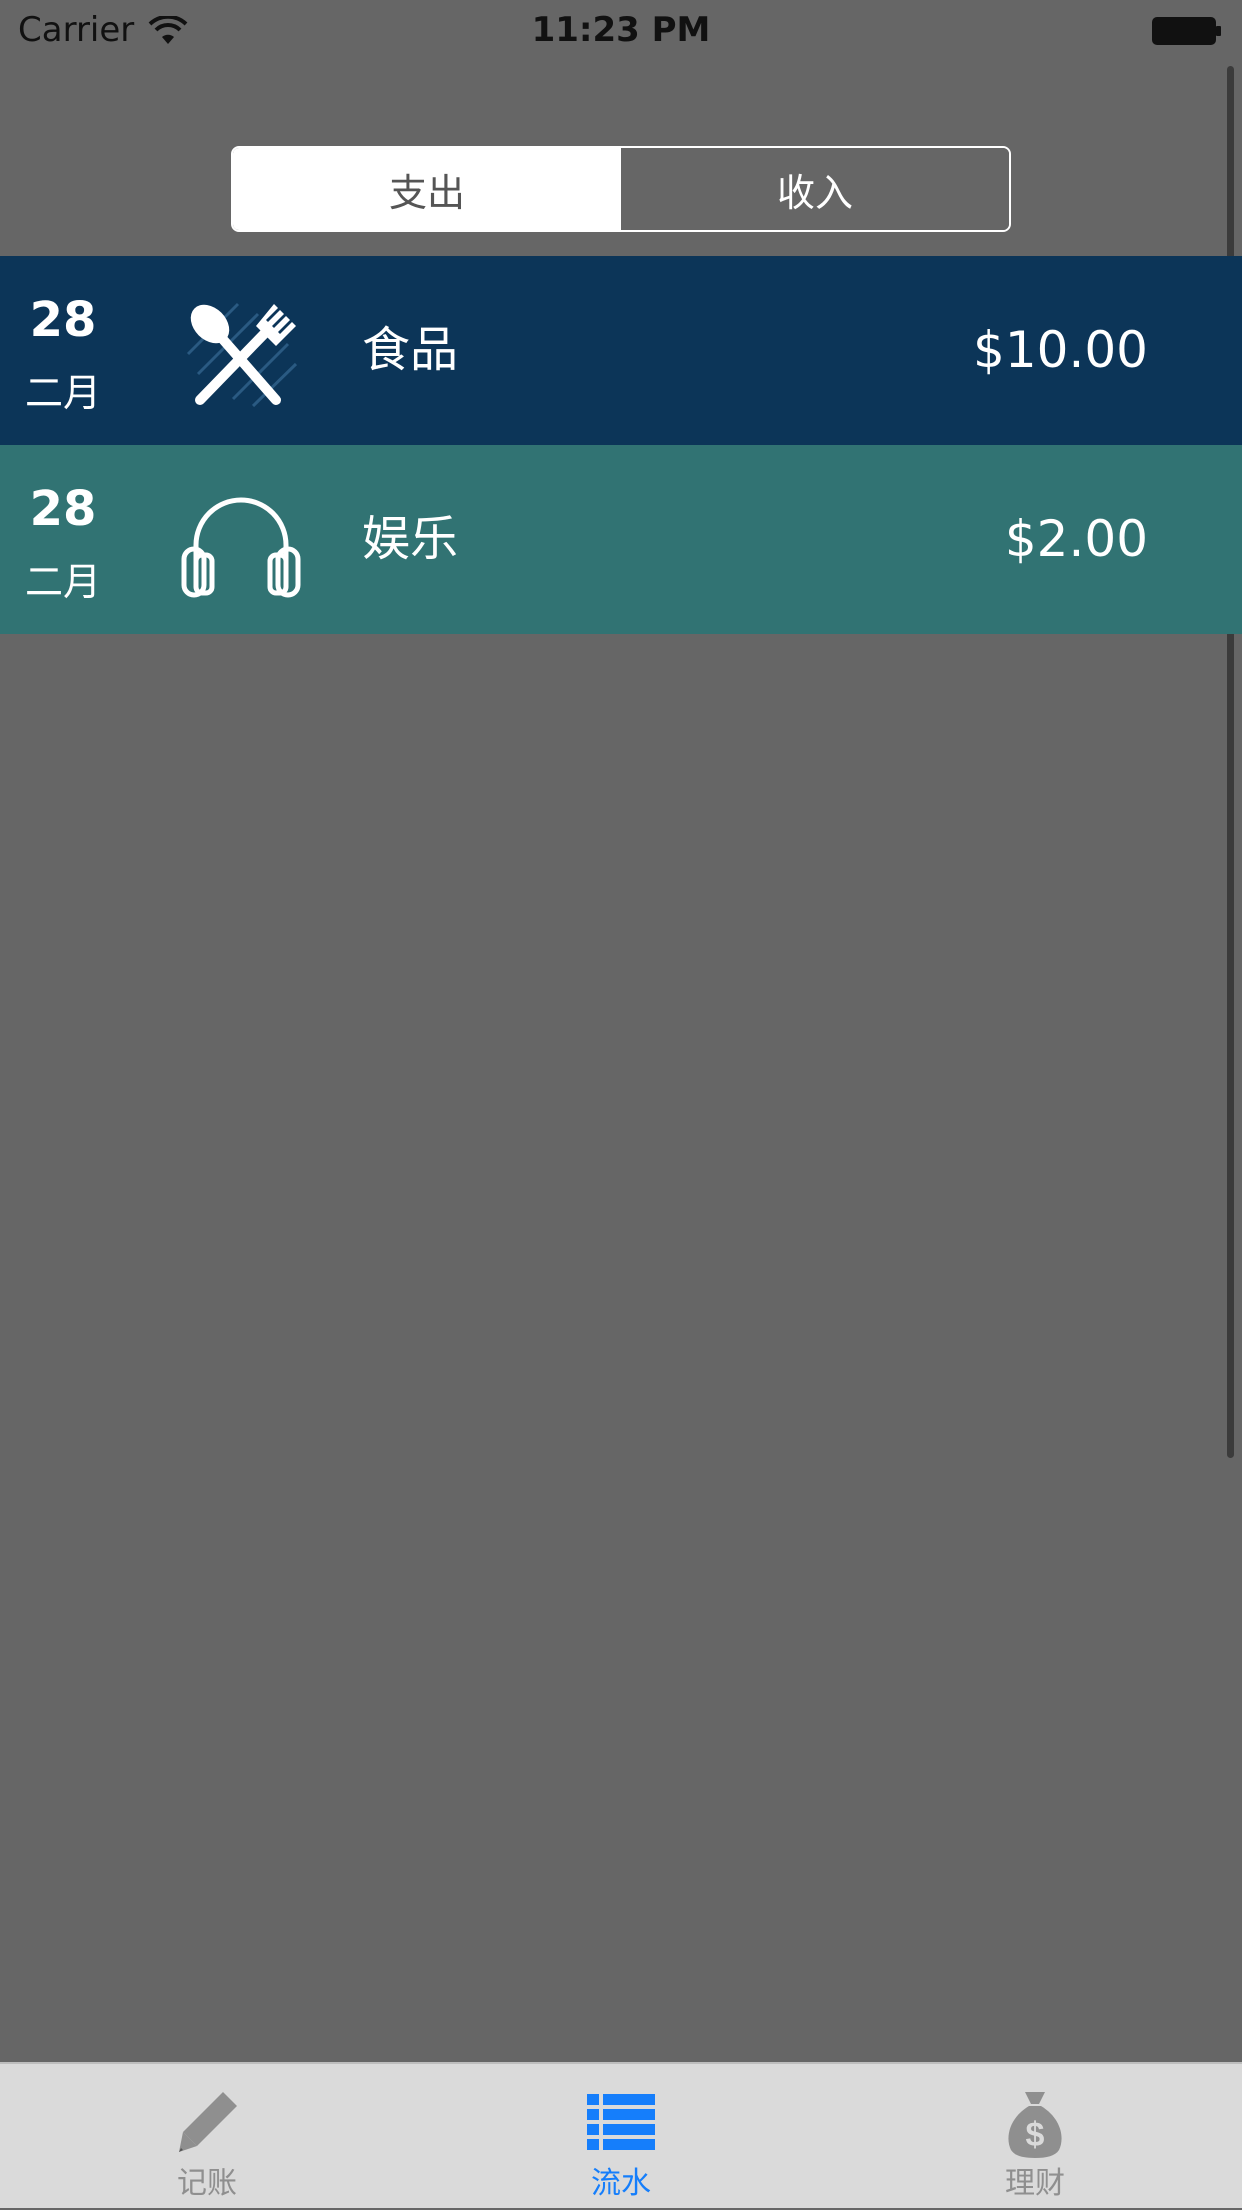 The image size is (1242, 2210). Describe the element at coordinates (410, 539) in the screenshot. I see `category-name: 娱乐` at that location.